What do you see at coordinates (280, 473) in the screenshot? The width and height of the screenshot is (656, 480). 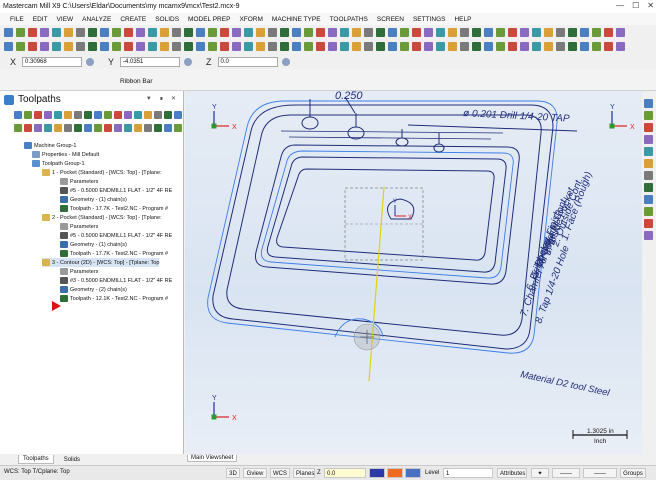 I see `wcs-button: WCS` at bounding box center [280, 473].